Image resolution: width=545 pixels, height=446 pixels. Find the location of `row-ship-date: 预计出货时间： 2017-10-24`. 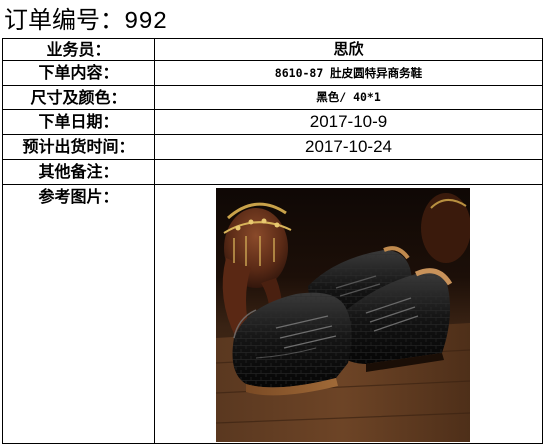

row-ship-date: 预计出货时间： 2017-10-24 is located at coordinates (272, 147).